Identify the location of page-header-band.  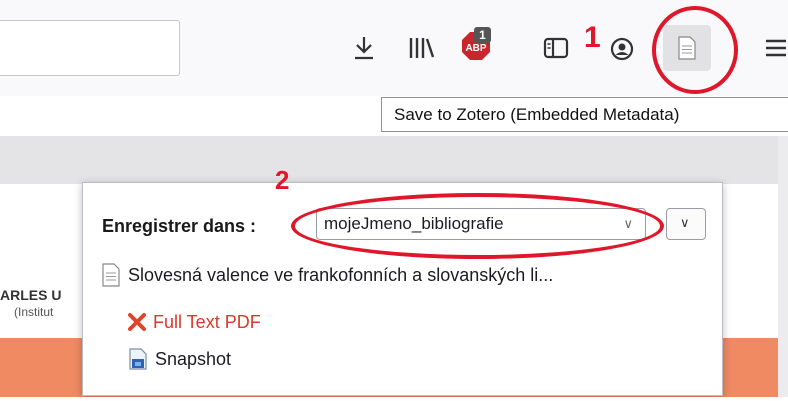
(394, 160).